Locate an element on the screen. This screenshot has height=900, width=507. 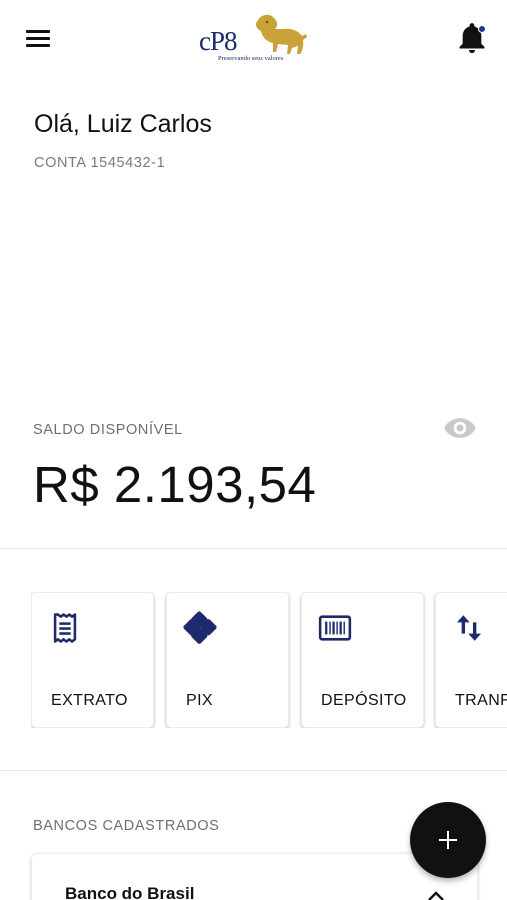
account-number: CONTA 1545432-1 is located at coordinates (100, 163).